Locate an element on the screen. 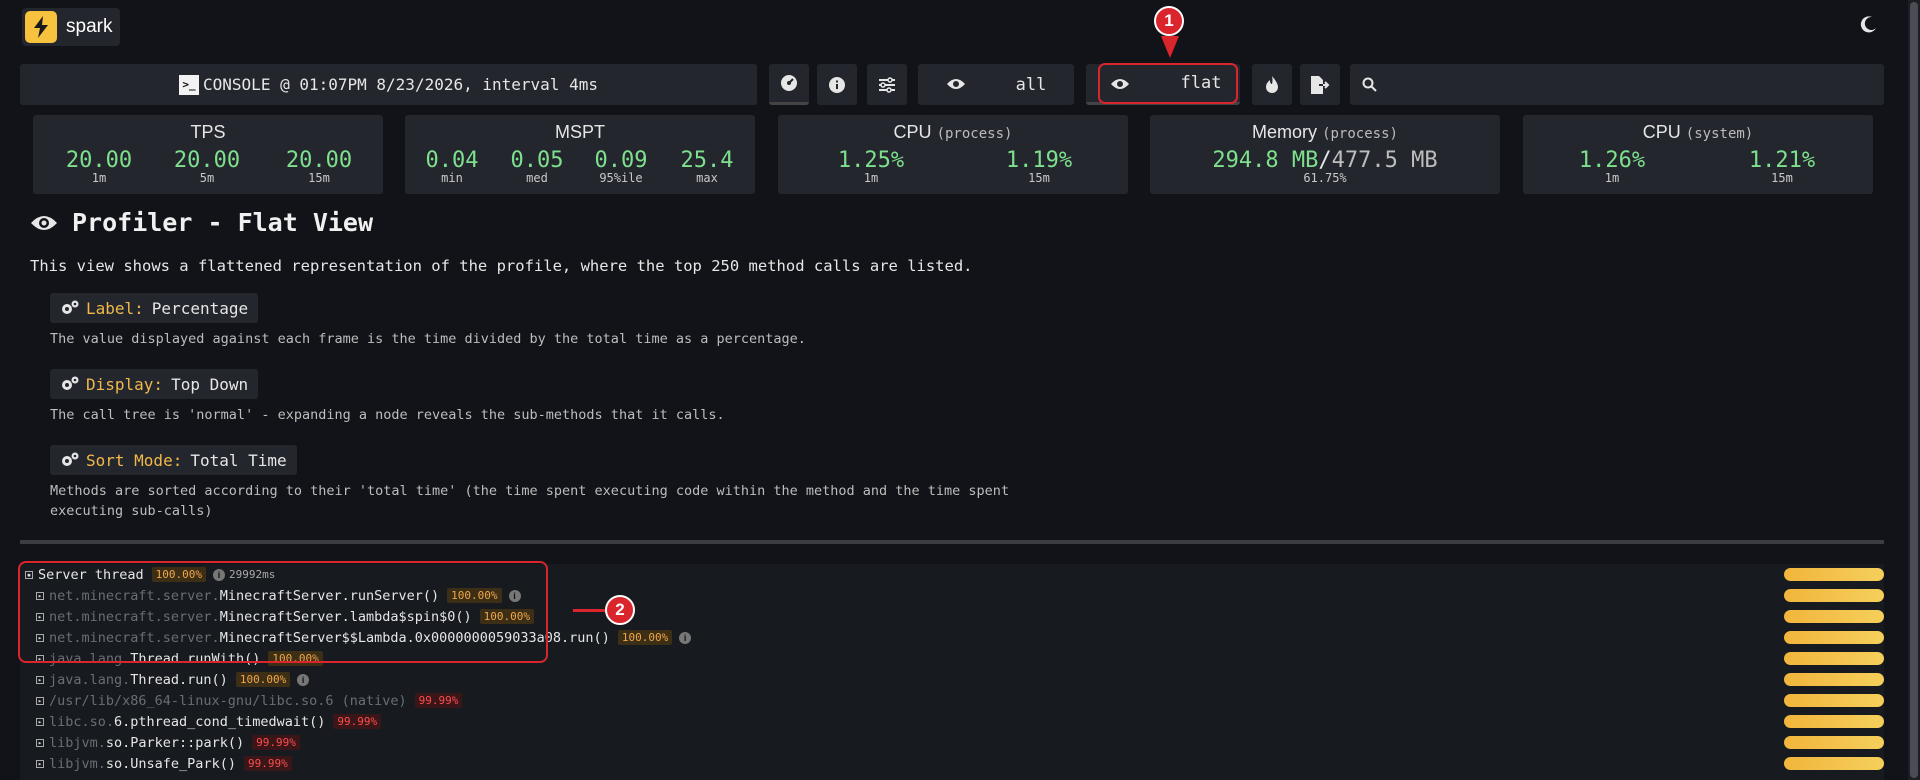  stat-cpu-process-sub: (process) is located at coordinates (974, 134).